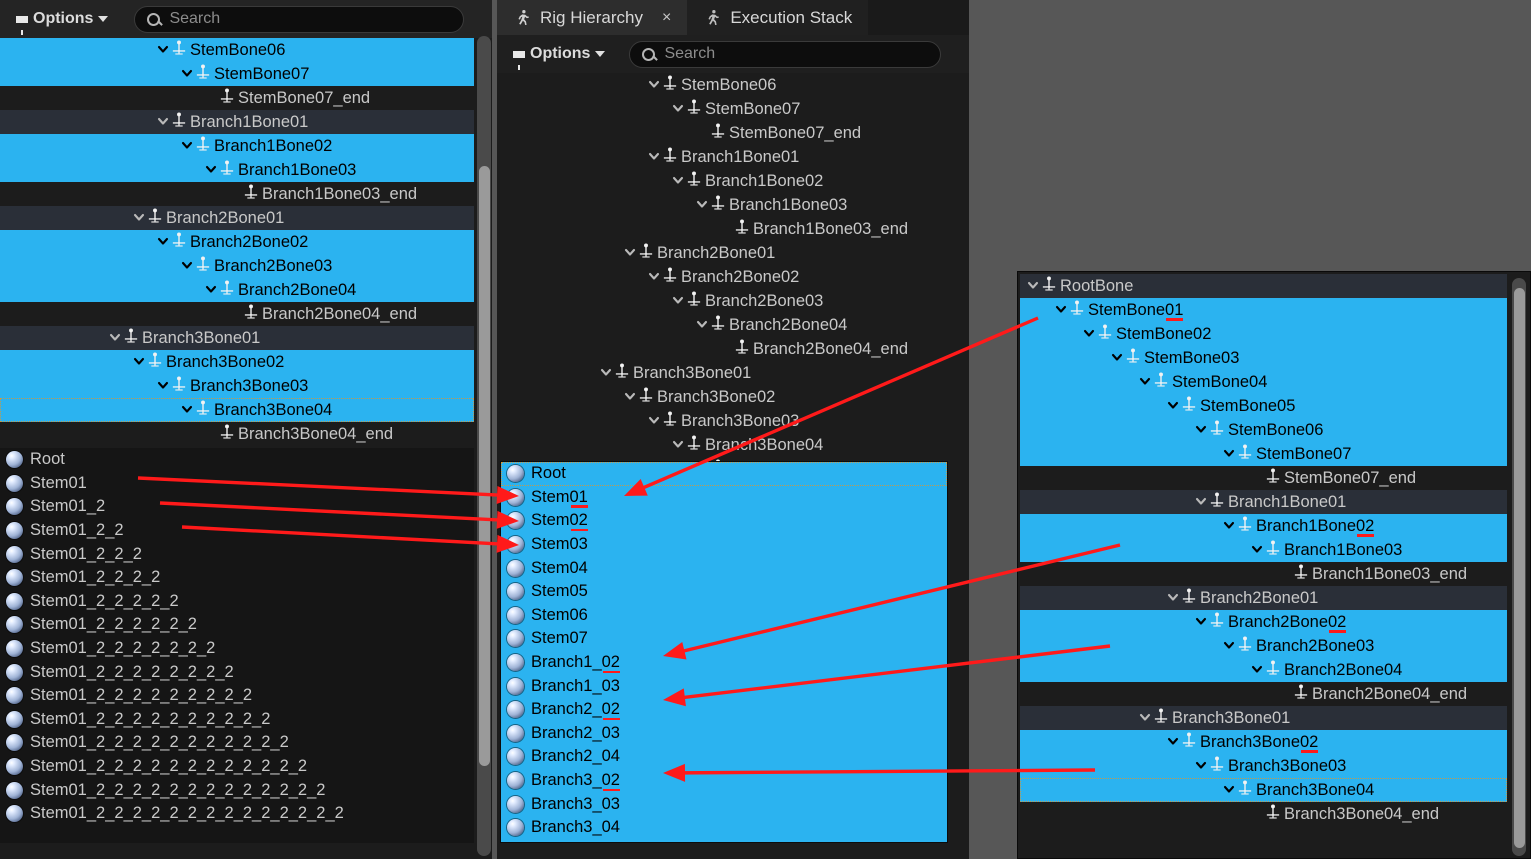  Describe the element at coordinates (724, 781) in the screenshot. I see `list-item: Branch3_02` at that location.